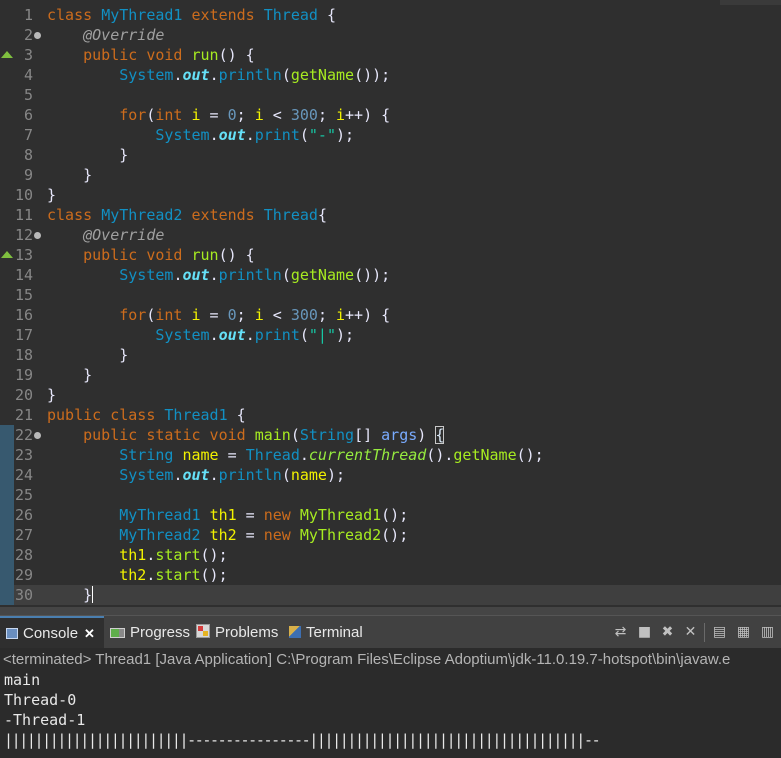 The height and width of the screenshot is (758, 781). Describe the element at coordinates (191, 15) in the screenshot. I see `code-text: class MyThread1 extends Thread {` at that location.